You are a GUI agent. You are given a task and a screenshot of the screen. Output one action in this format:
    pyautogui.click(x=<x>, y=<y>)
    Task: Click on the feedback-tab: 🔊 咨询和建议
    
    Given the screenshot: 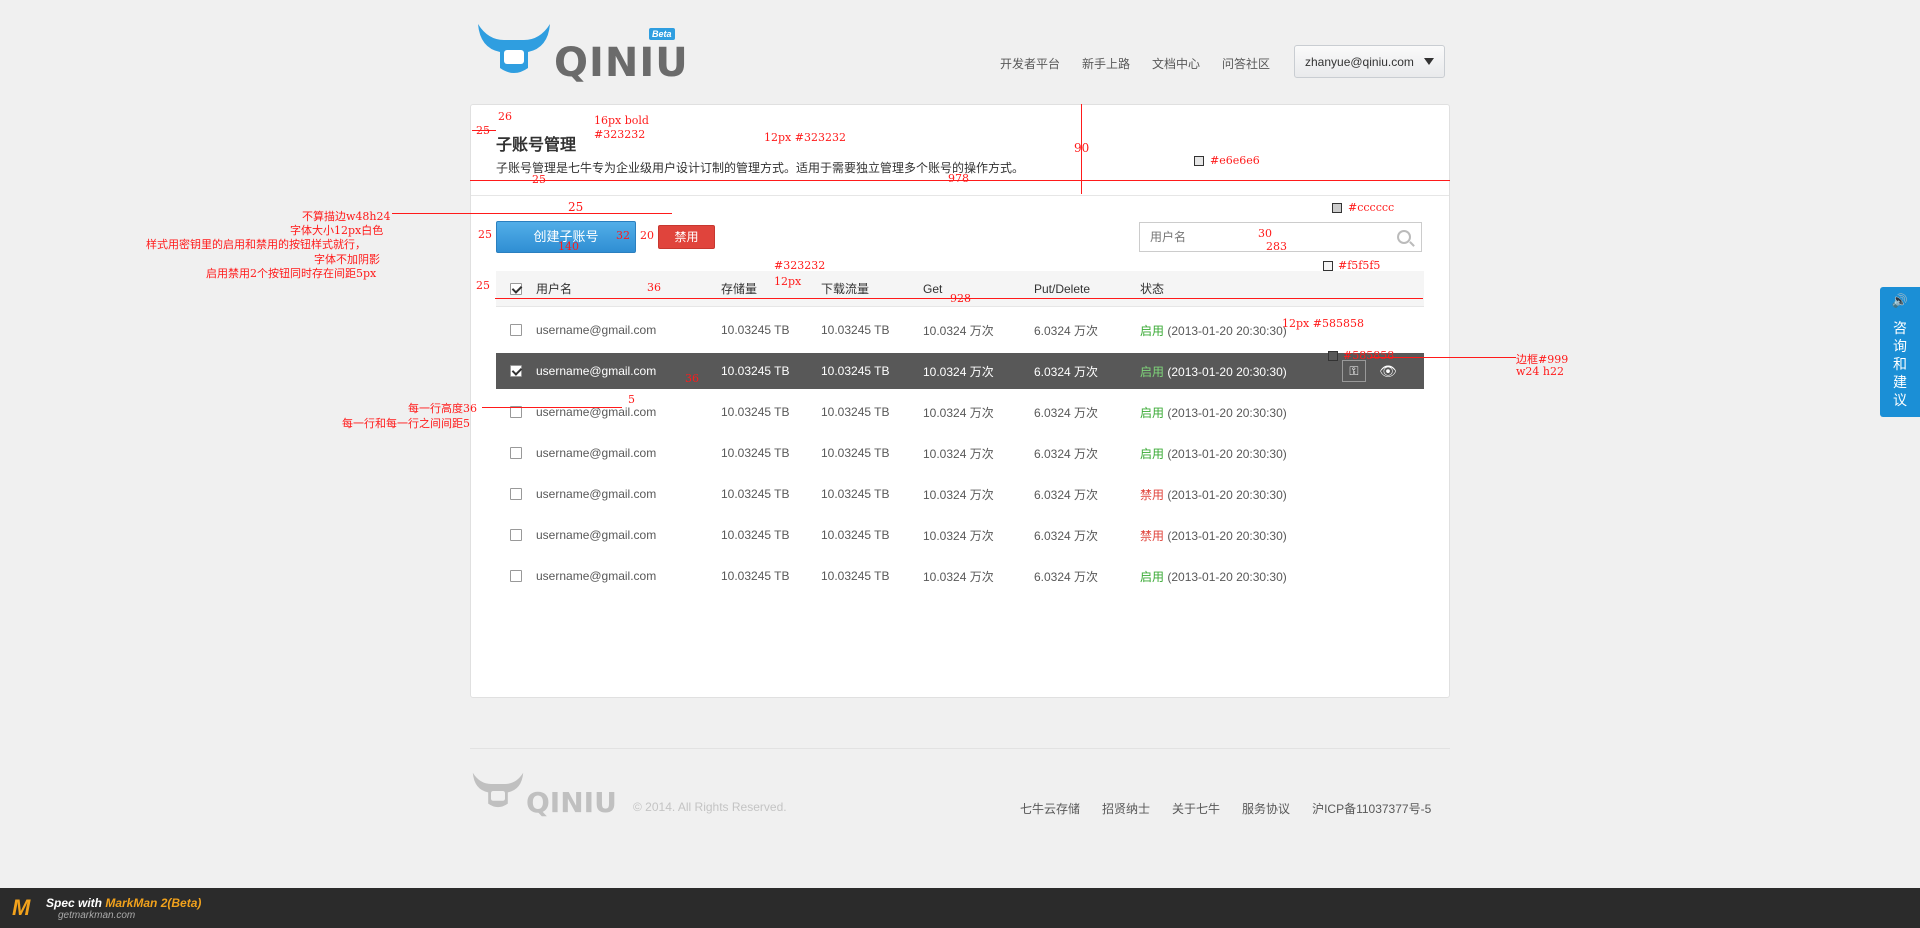 What is the action you would take?
    pyautogui.click(x=1900, y=352)
    